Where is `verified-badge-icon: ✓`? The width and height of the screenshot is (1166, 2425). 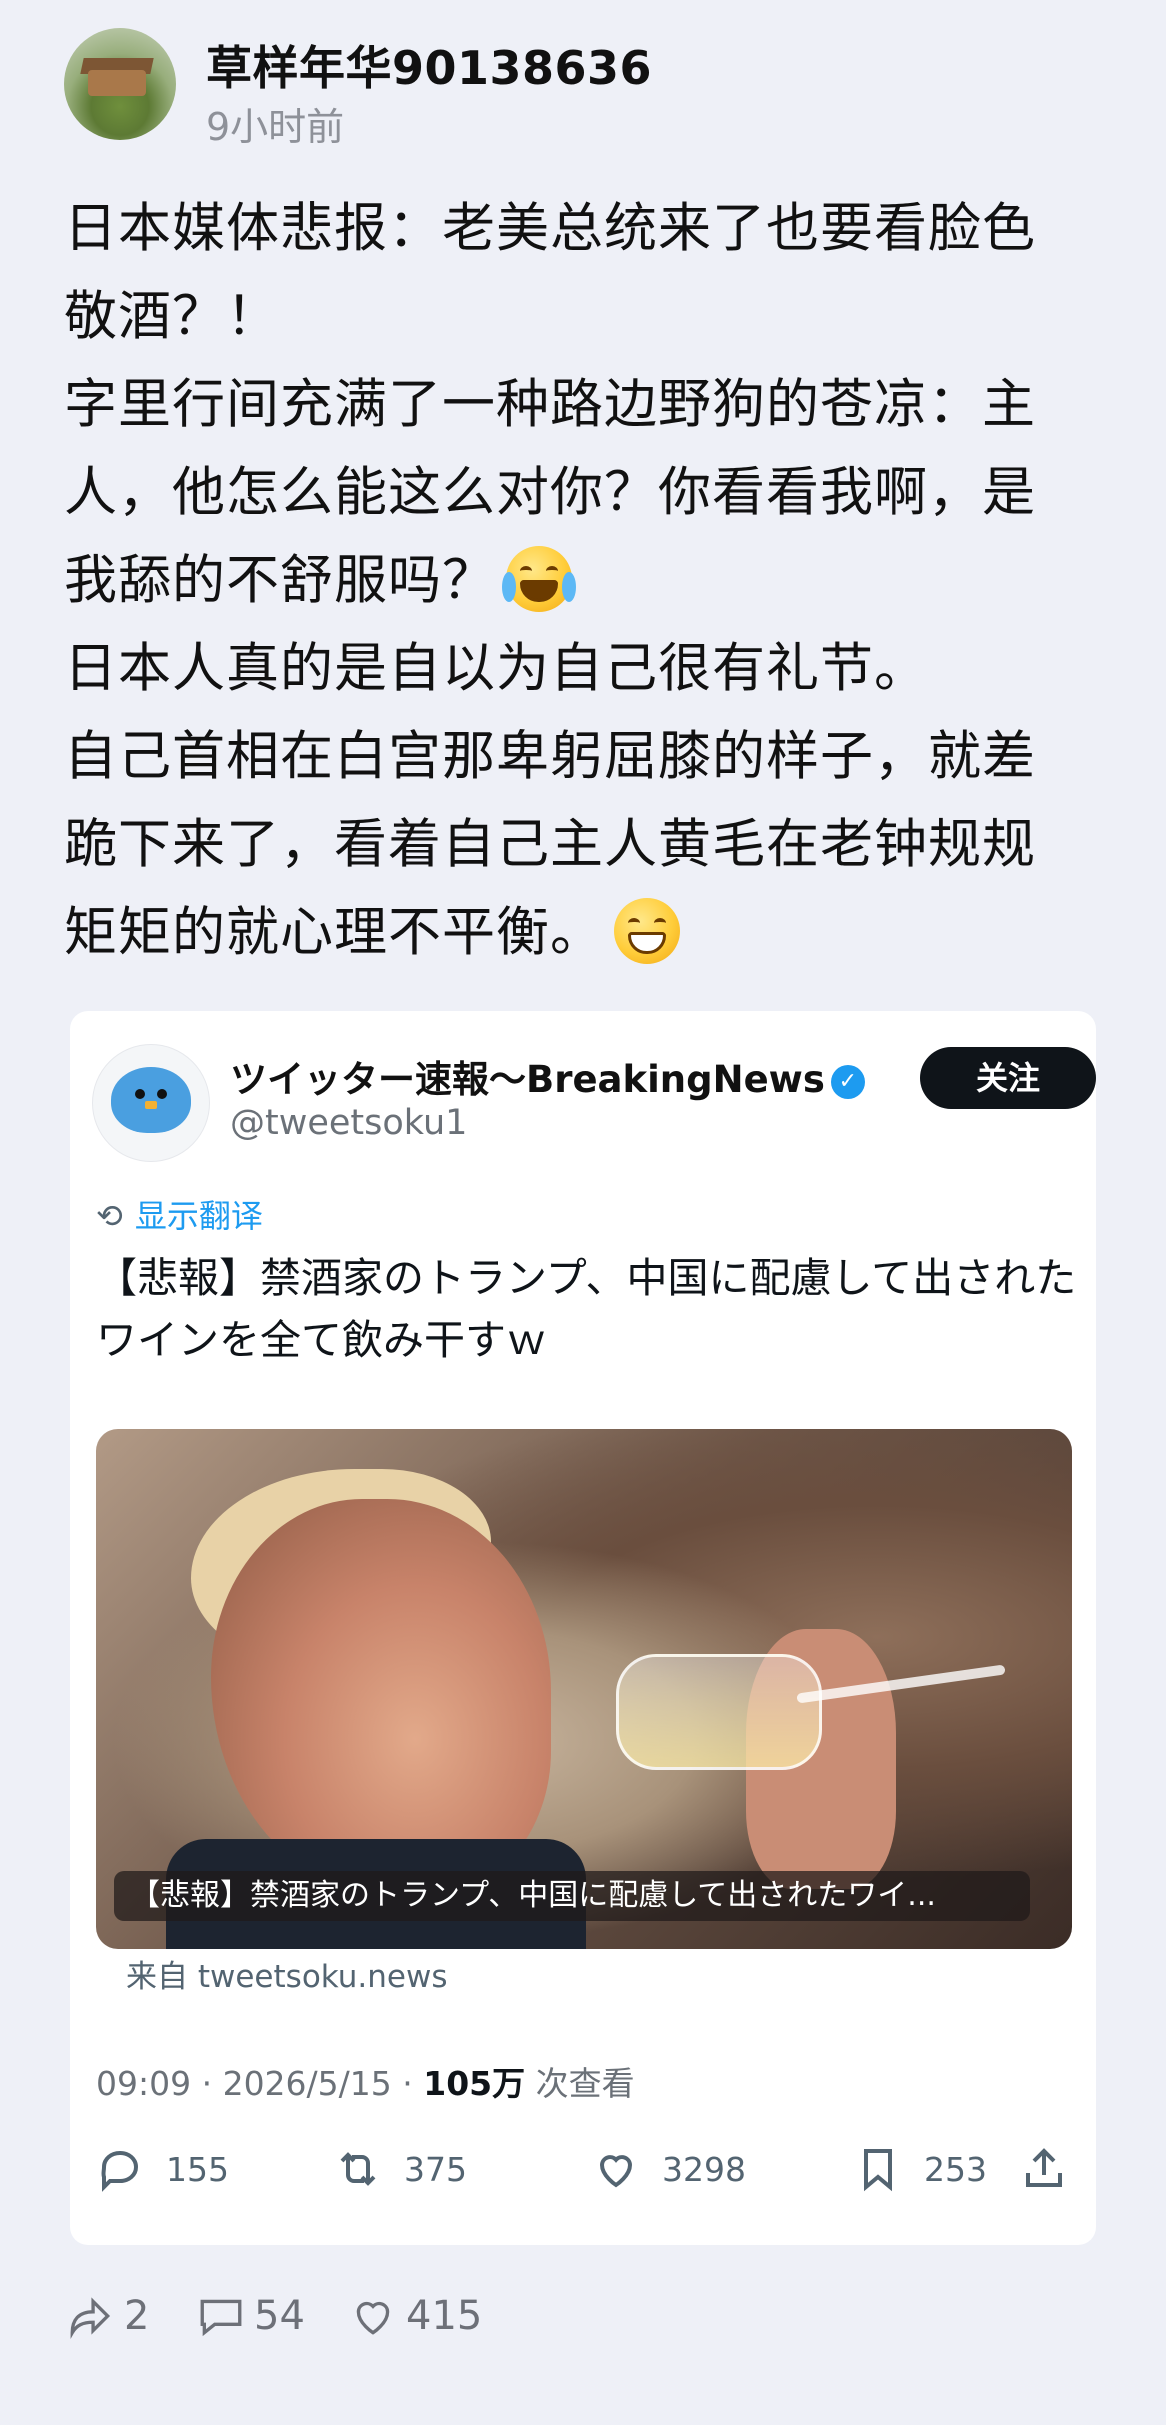
verified-badge-icon: ✓ is located at coordinates (847, 1081).